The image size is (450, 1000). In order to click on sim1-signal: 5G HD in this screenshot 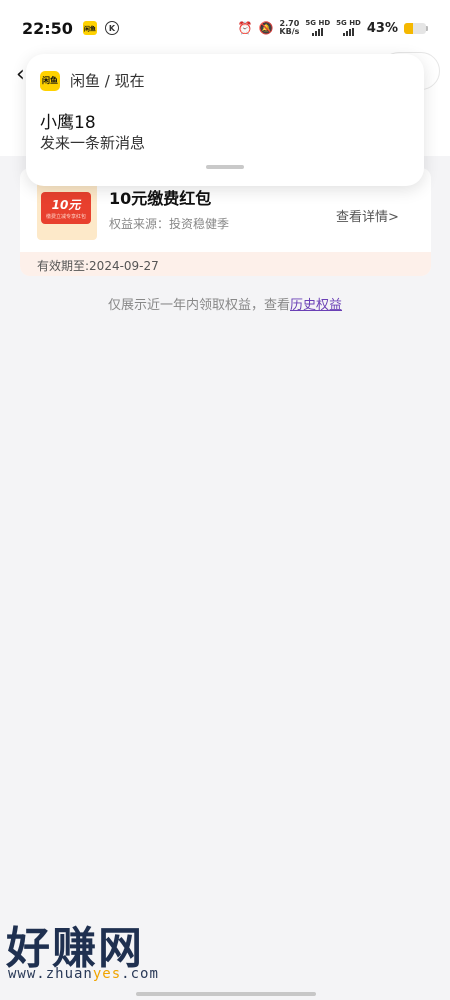, I will do `click(317, 28)`.